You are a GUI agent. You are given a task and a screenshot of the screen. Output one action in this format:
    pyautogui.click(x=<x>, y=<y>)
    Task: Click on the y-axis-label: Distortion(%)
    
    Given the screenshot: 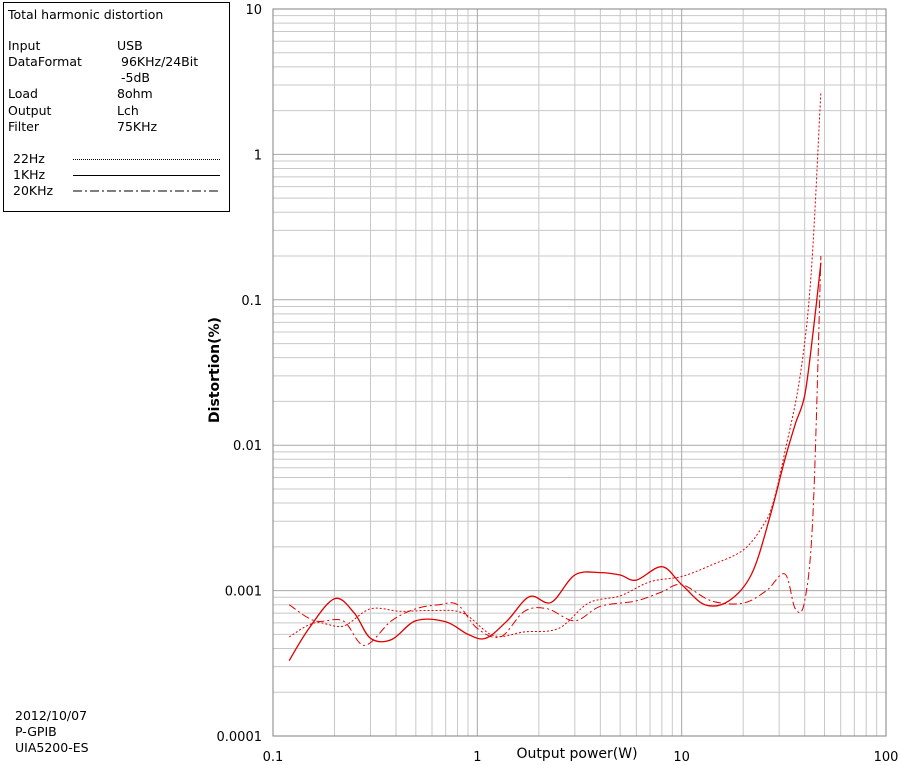 What is the action you would take?
    pyautogui.click(x=215, y=370)
    